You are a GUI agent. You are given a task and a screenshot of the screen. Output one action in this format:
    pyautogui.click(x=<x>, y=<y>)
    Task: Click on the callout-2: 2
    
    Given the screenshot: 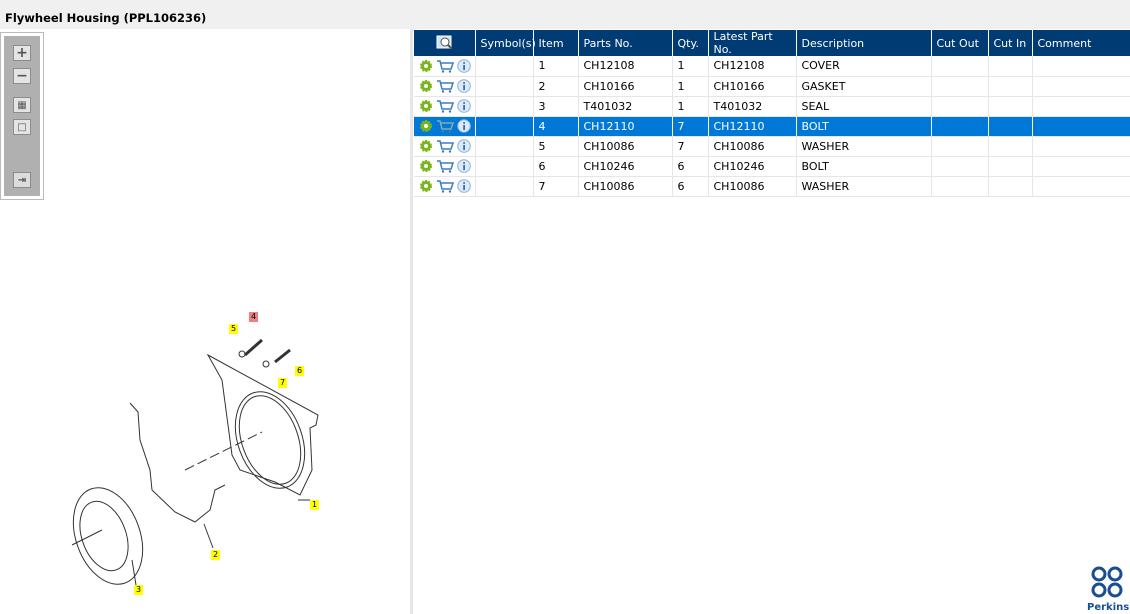 What is the action you would take?
    pyautogui.click(x=216, y=555)
    